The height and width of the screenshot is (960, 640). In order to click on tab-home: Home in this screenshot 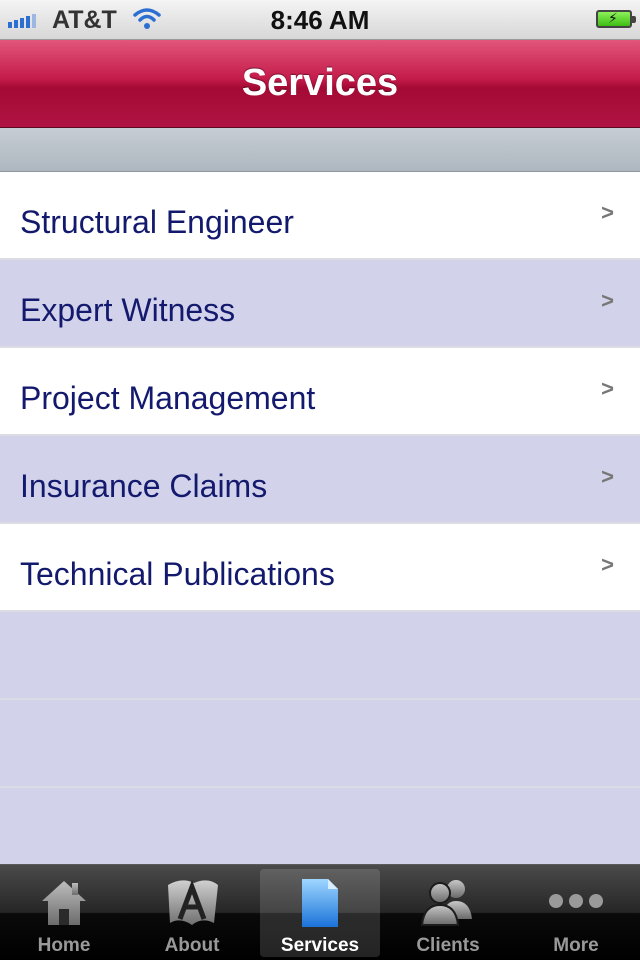, I will do `click(64, 913)`.